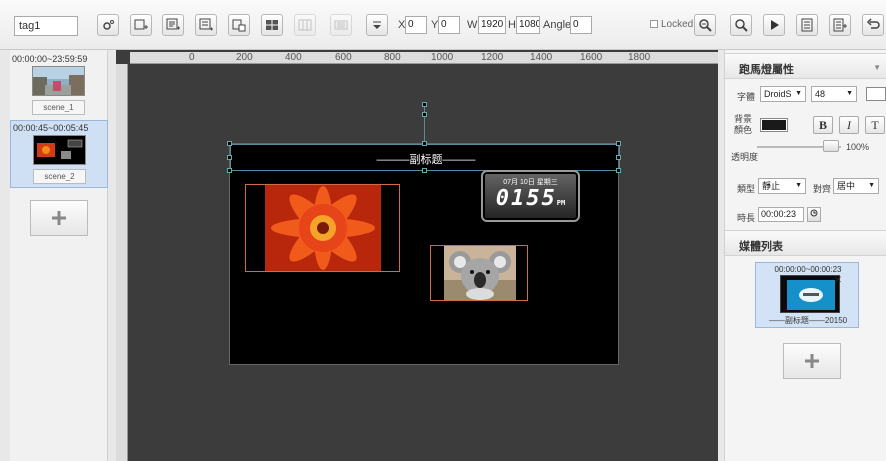 The image size is (886, 461). What do you see at coordinates (424, 143) in the screenshot?
I see `resize-handle-tm` at bounding box center [424, 143].